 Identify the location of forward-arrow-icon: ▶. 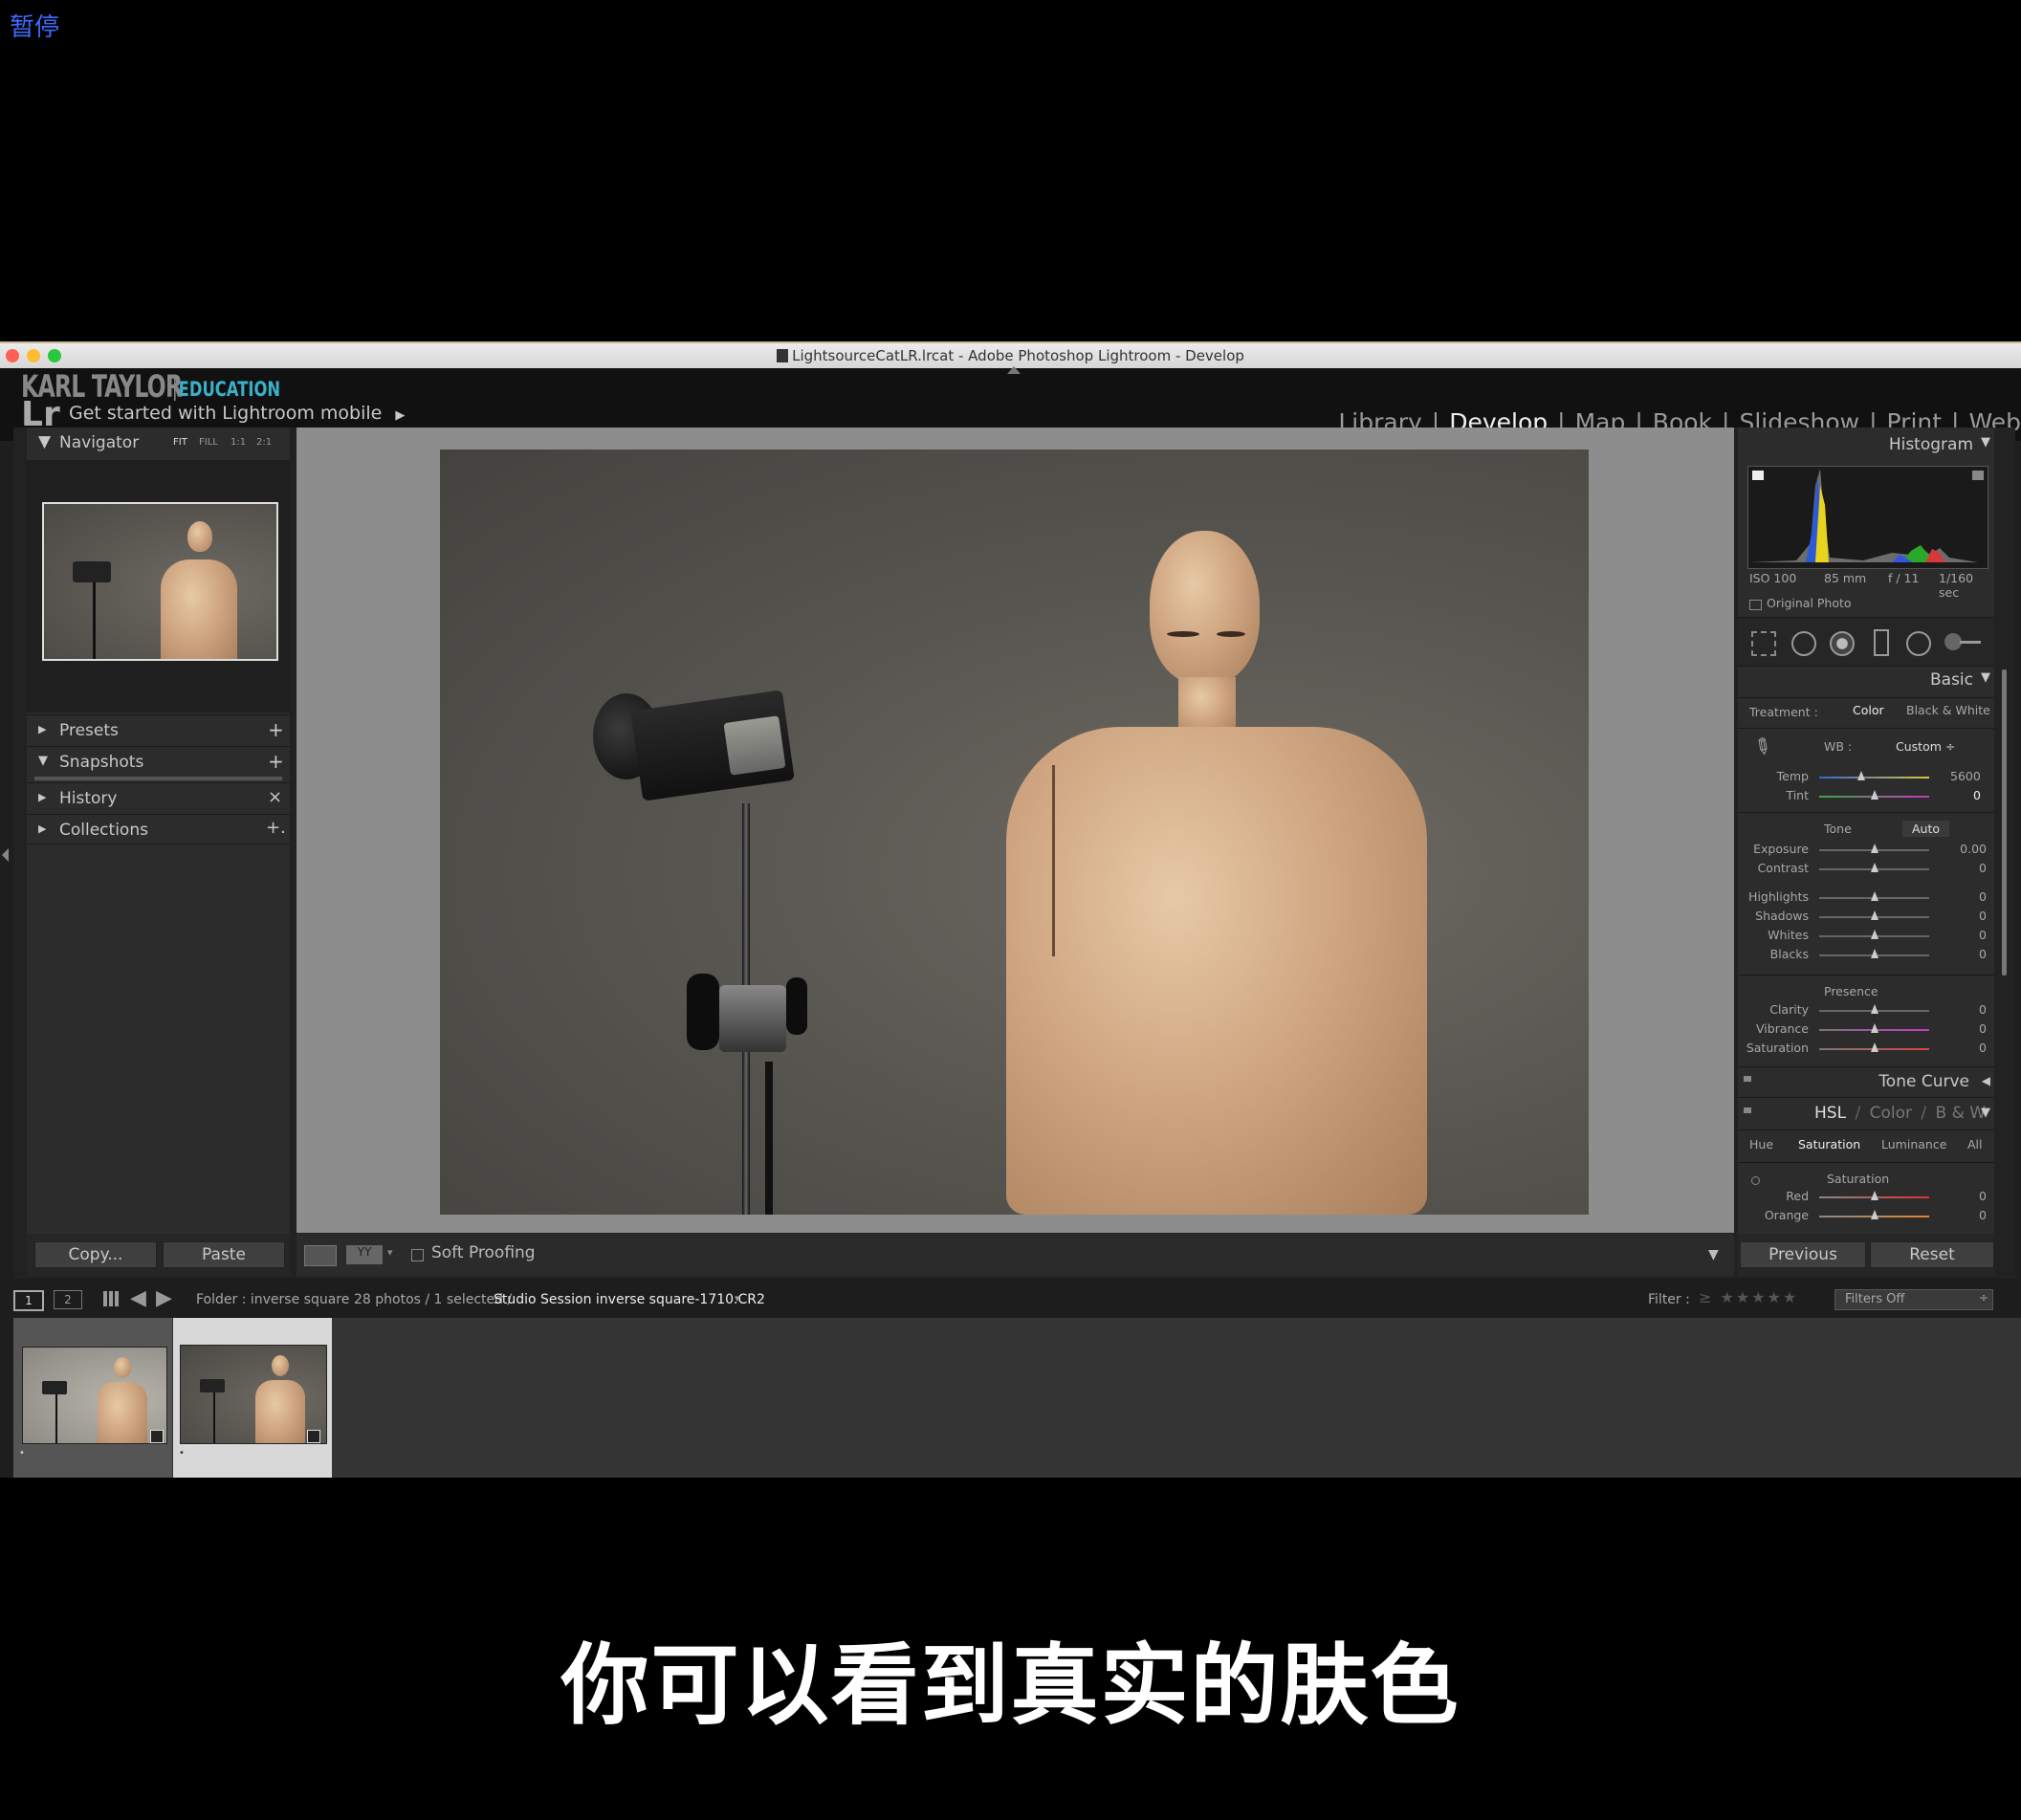
(164, 1298).